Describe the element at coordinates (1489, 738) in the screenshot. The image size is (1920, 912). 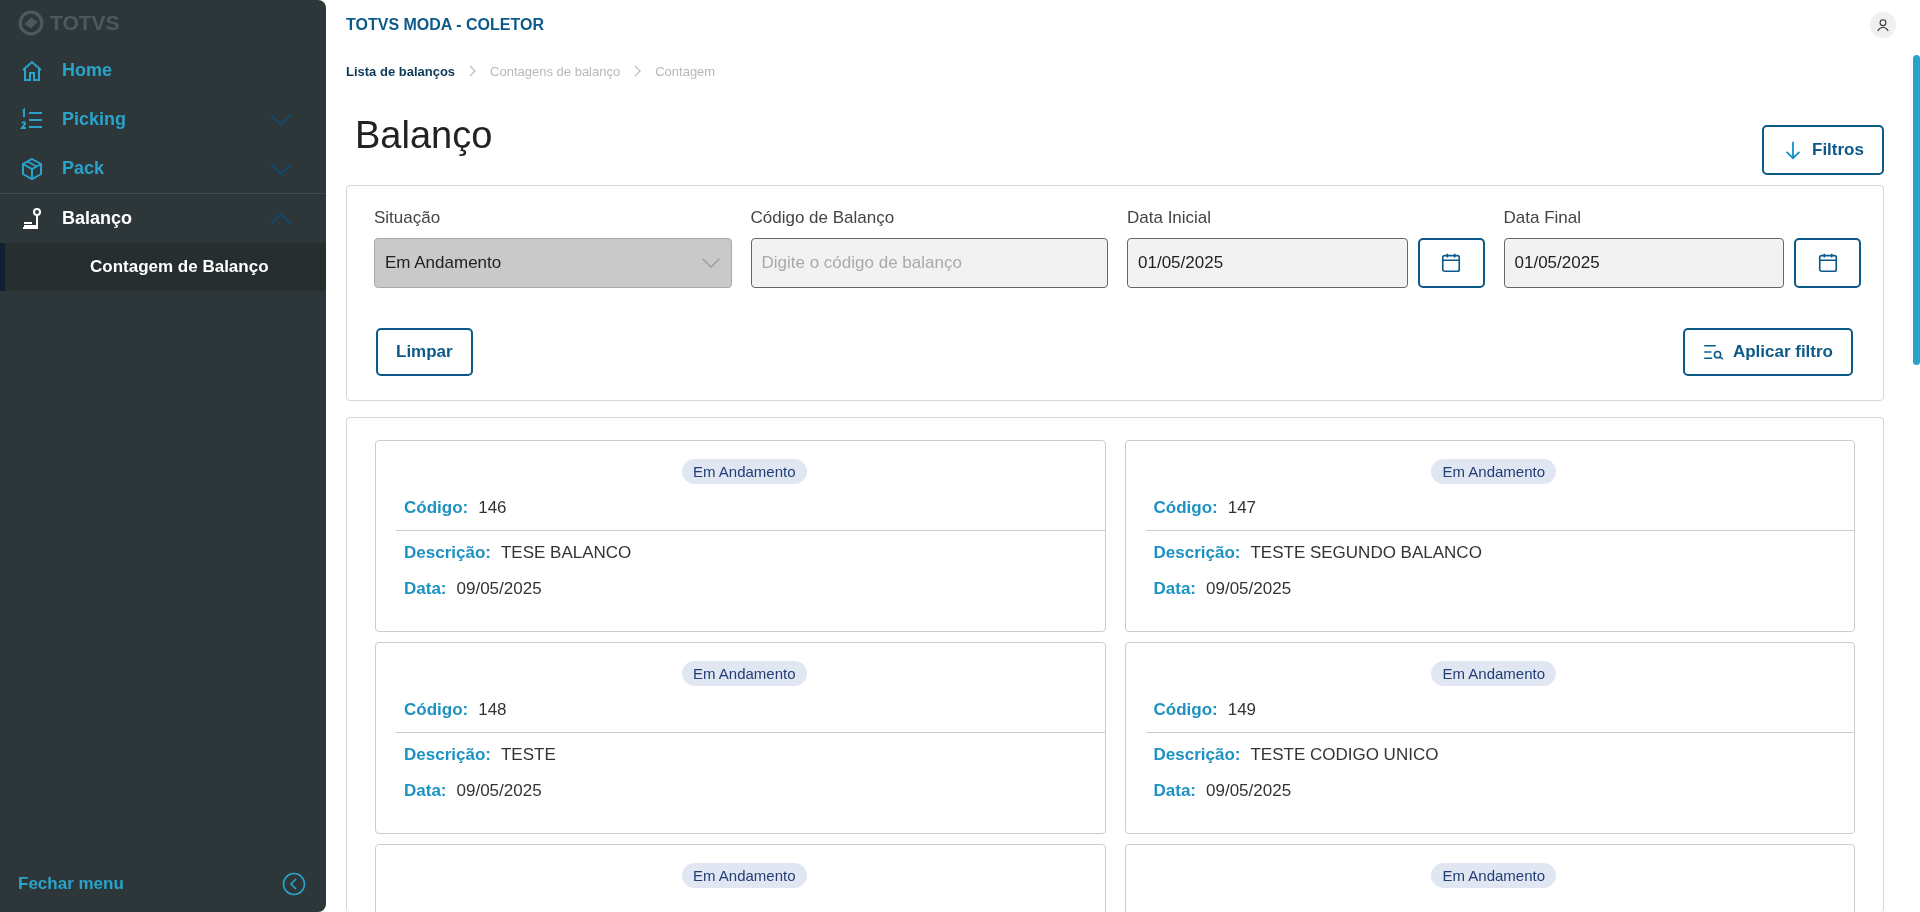
I see `balance-card: Em Andamento Código: 149 Descrição: TESTE CODIGO UNICO Data: 09/05/2025` at that location.